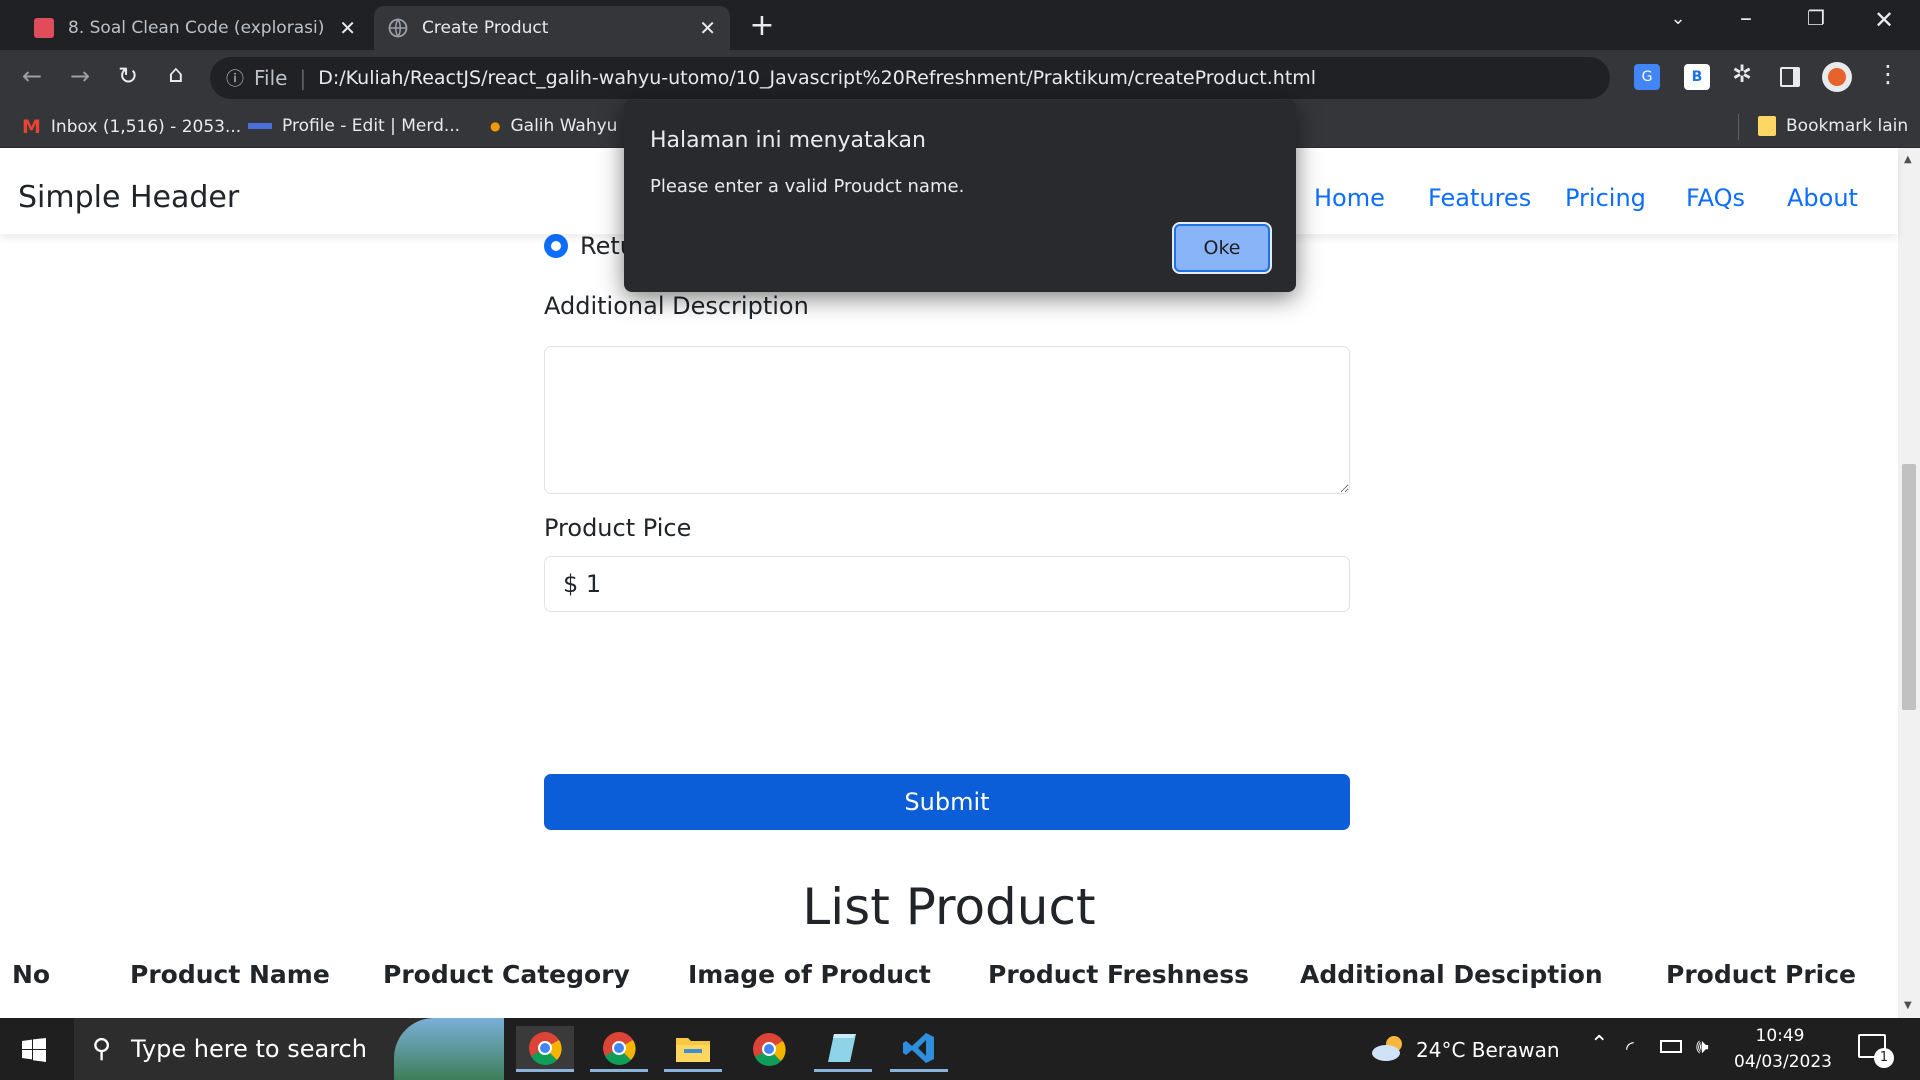 Image resolution: width=1920 pixels, height=1080 pixels. I want to click on nav-features: Features, so click(1479, 198).